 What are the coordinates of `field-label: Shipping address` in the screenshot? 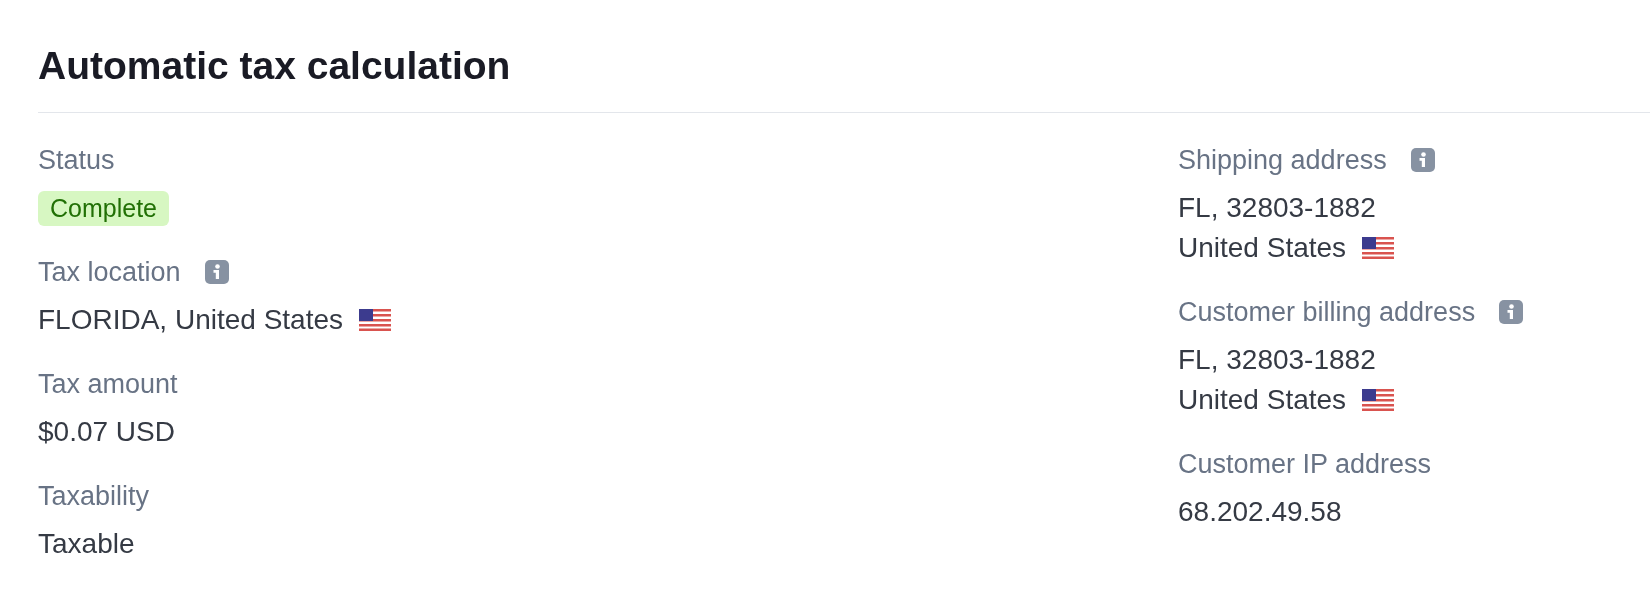 It's located at (1282, 160).